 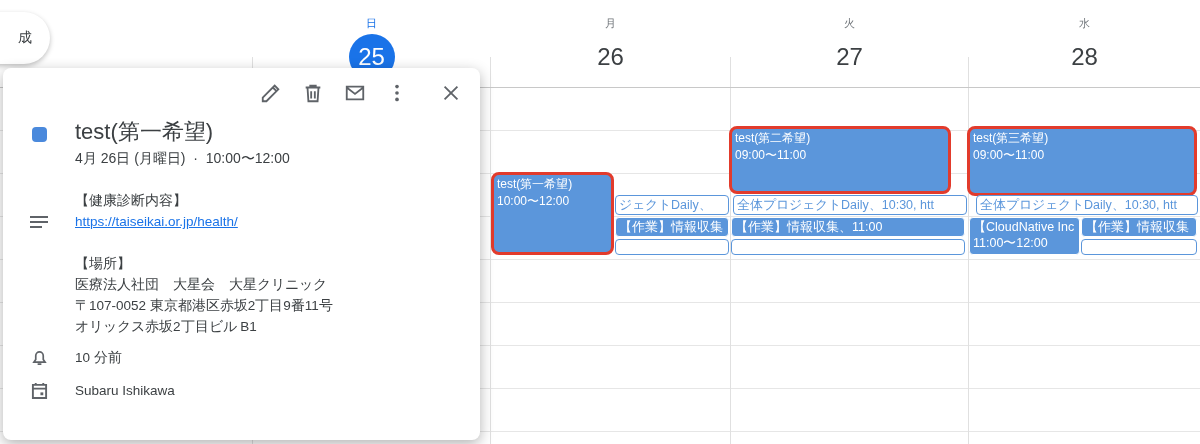 I want to click on event-title: 【作業】情報収集、11:00, so click(x=809, y=227).